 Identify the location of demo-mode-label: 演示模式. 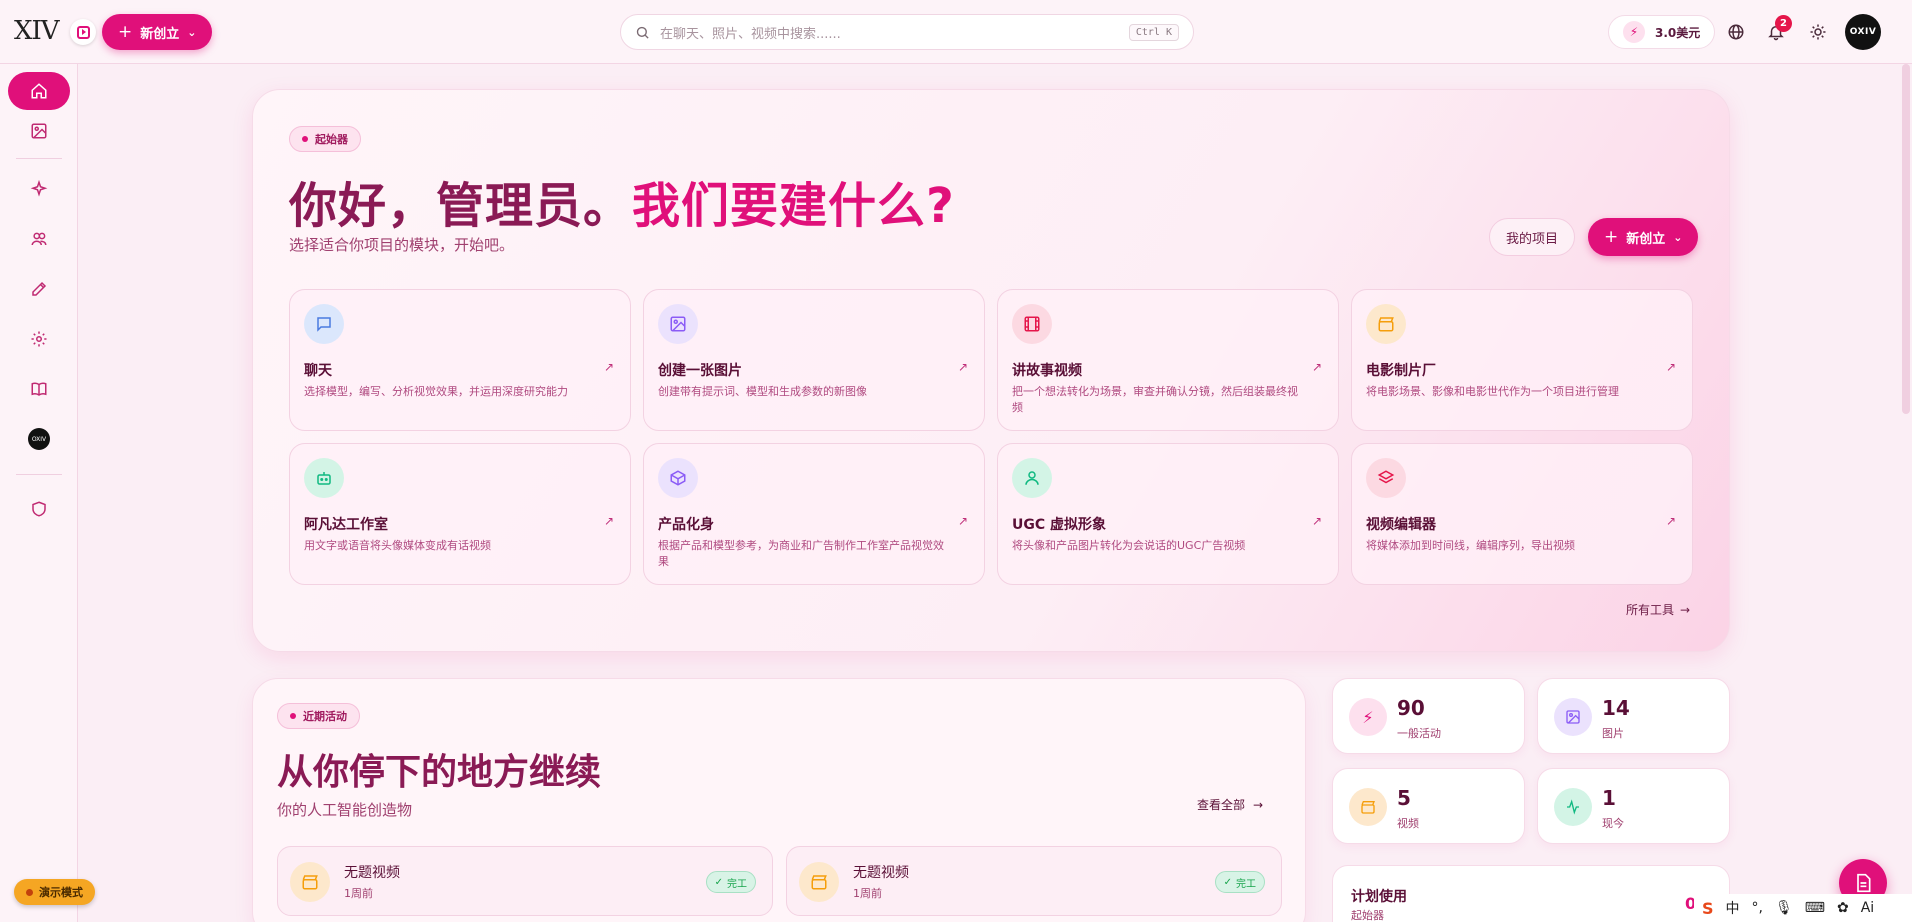
(61, 892).